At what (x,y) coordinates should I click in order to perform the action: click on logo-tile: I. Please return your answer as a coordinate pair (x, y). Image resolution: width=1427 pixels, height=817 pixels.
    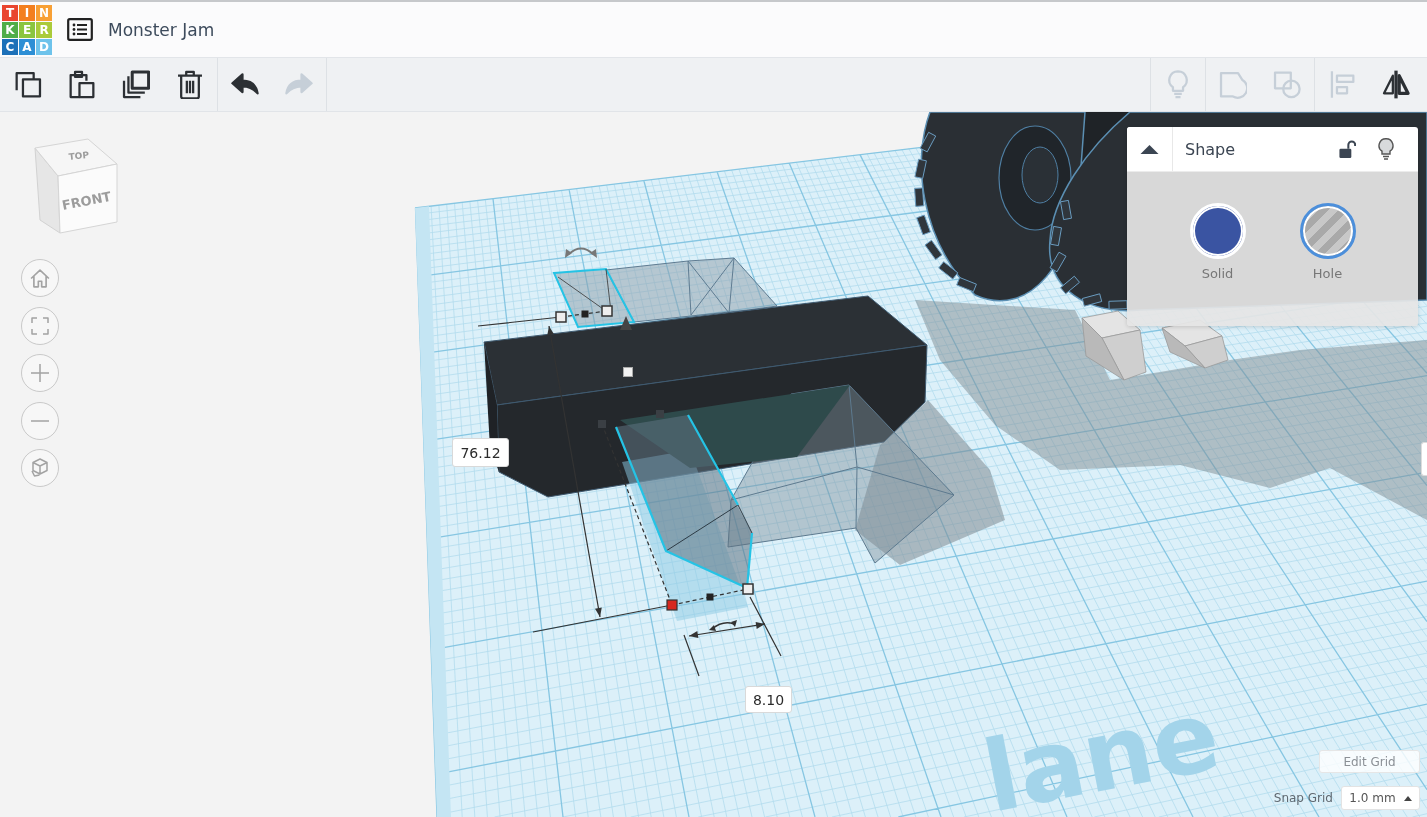
    Looking at the image, I should click on (27, 12).